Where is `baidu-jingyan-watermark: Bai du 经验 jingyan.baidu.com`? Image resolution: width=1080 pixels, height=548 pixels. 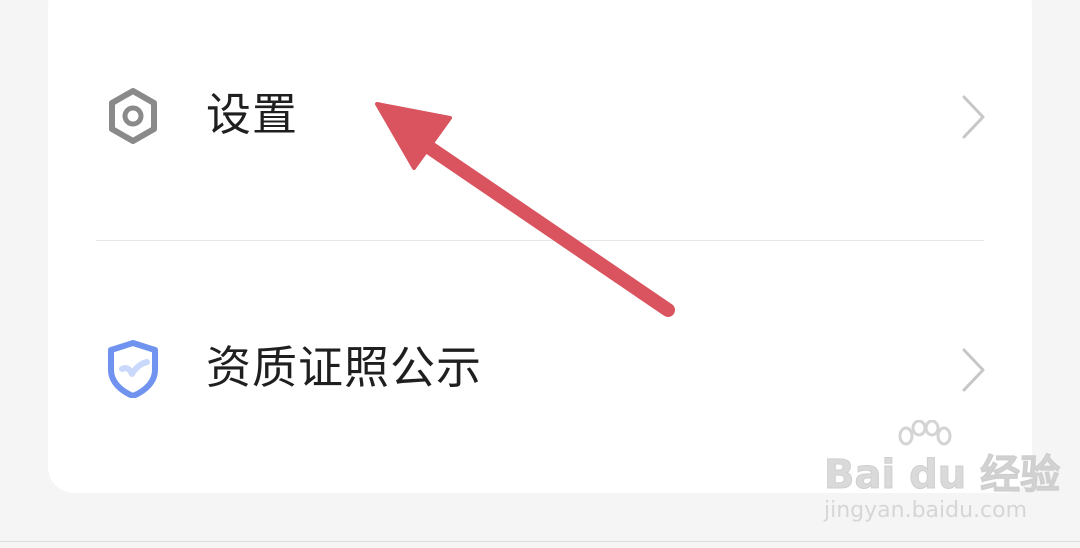 baidu-jingyan-watermark: Bai du 经验 jingyan.baidu.com is located at coordinates (942, 475).